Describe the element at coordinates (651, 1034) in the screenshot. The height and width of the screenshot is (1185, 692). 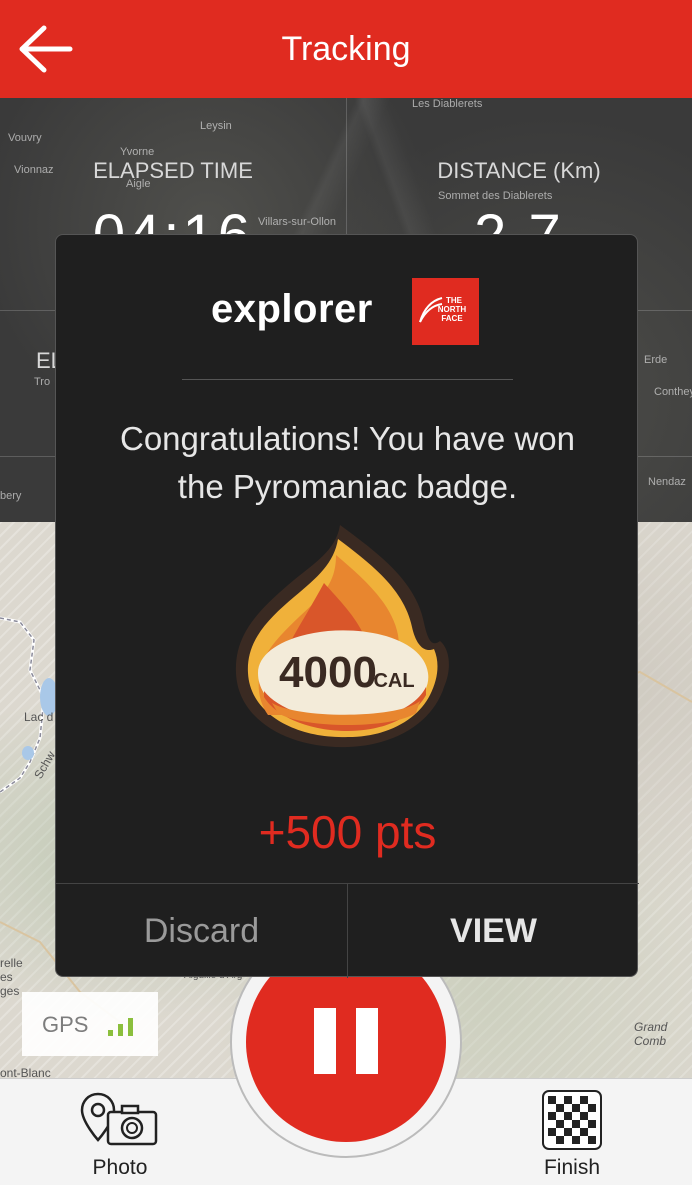
I see `map-label: Grand Comb` at that location.